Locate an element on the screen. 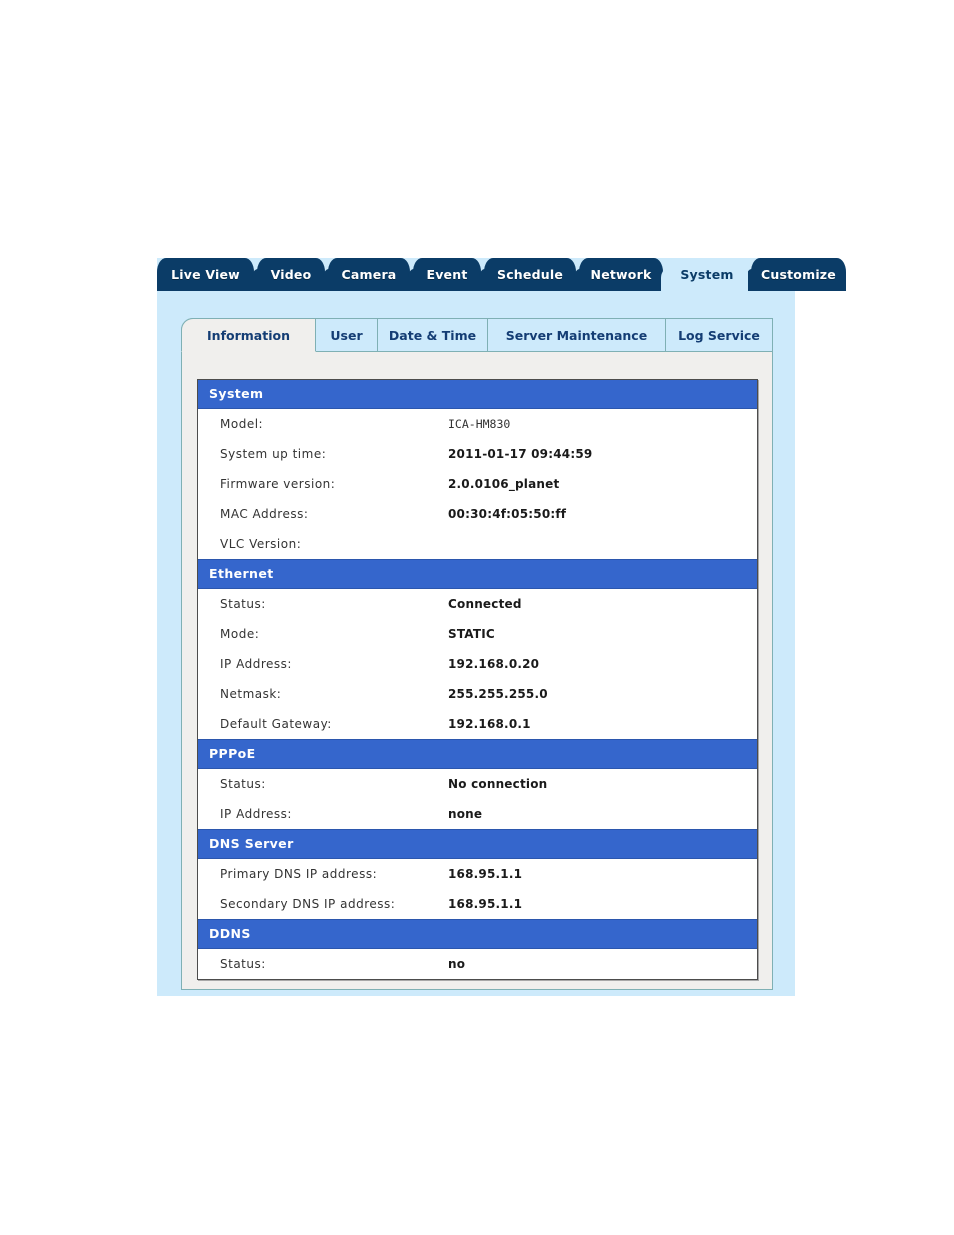  sub-tab-log-service: Log Service is located at coordinates (719, 335).